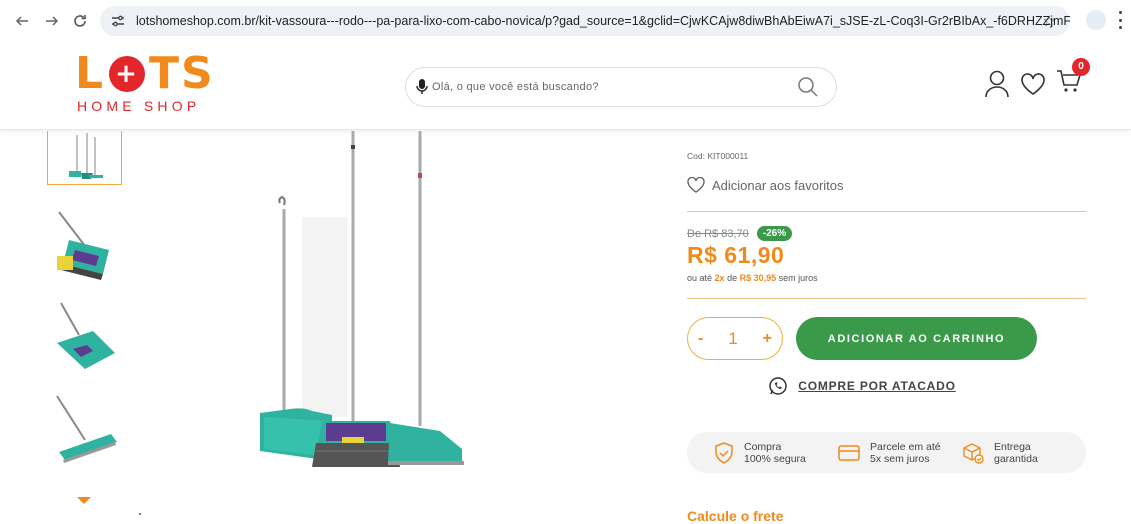  I want to click on logo: L + TS HOME SHOP, so click(145, 83).